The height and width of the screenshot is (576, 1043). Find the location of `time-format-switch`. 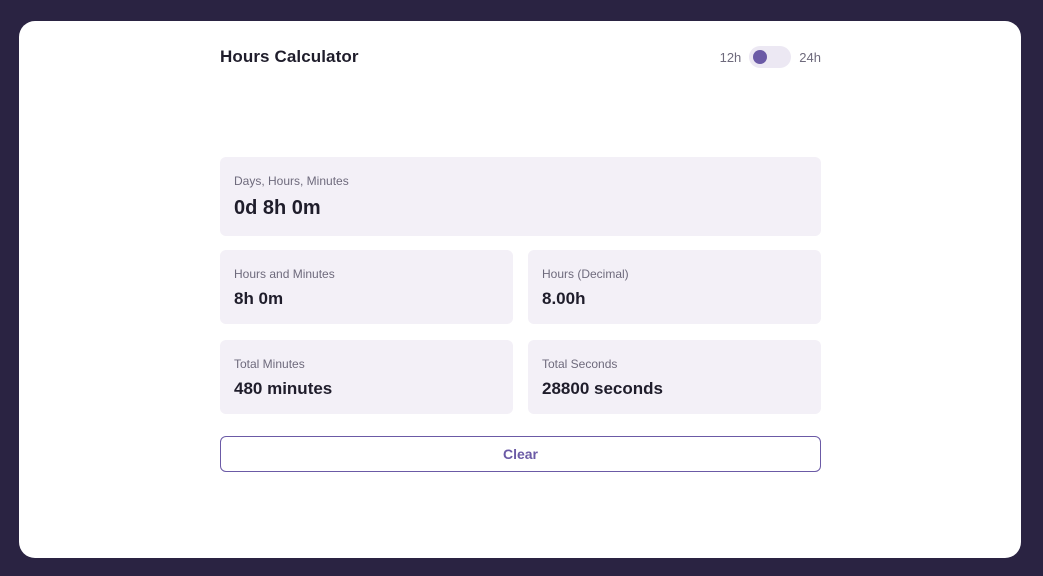

time-format-switch is located at coordinates (770, 57).